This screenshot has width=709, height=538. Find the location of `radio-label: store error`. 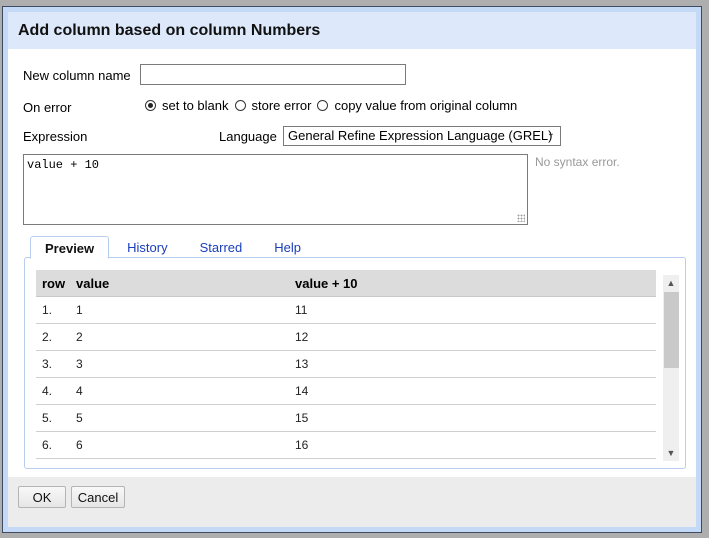

radio-label: store error is located at coordinates (281, 105).